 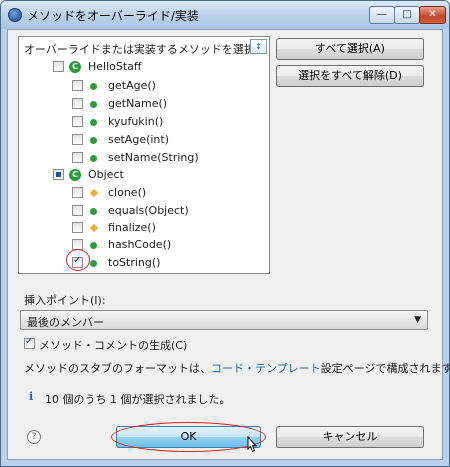 I want to click on method-label: setName(String), so click(x=153, y=157).